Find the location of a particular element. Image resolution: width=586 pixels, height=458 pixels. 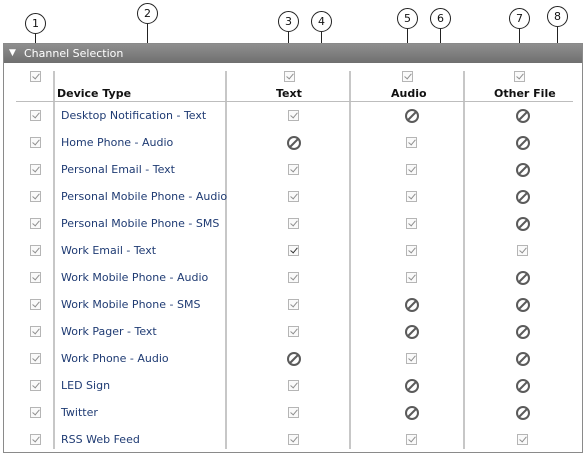

device-type-label: Work Pager - Text is located at coordinates (109, 331).